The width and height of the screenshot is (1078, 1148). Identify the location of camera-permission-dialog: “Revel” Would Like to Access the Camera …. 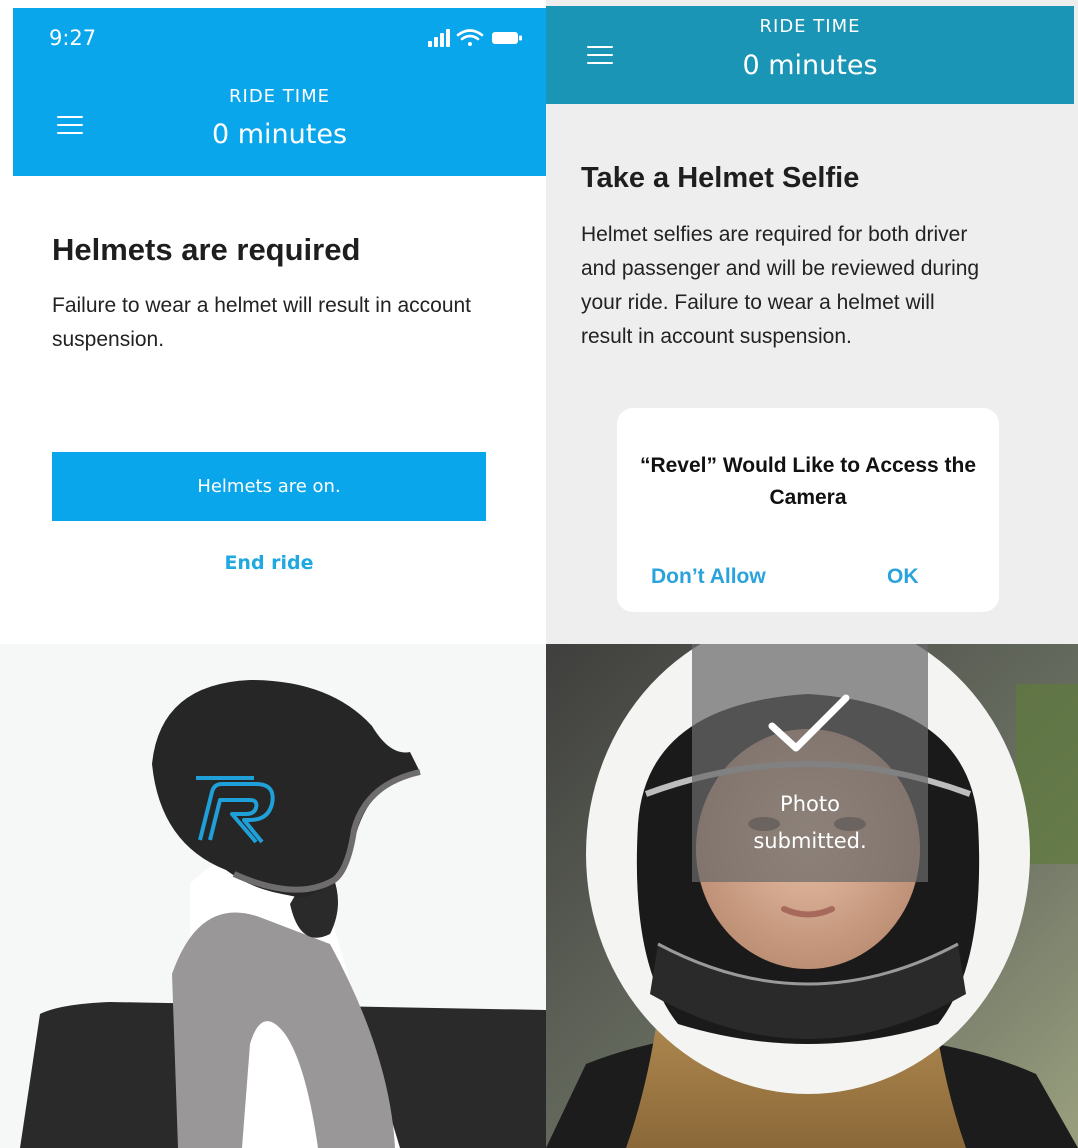
(808, 510).